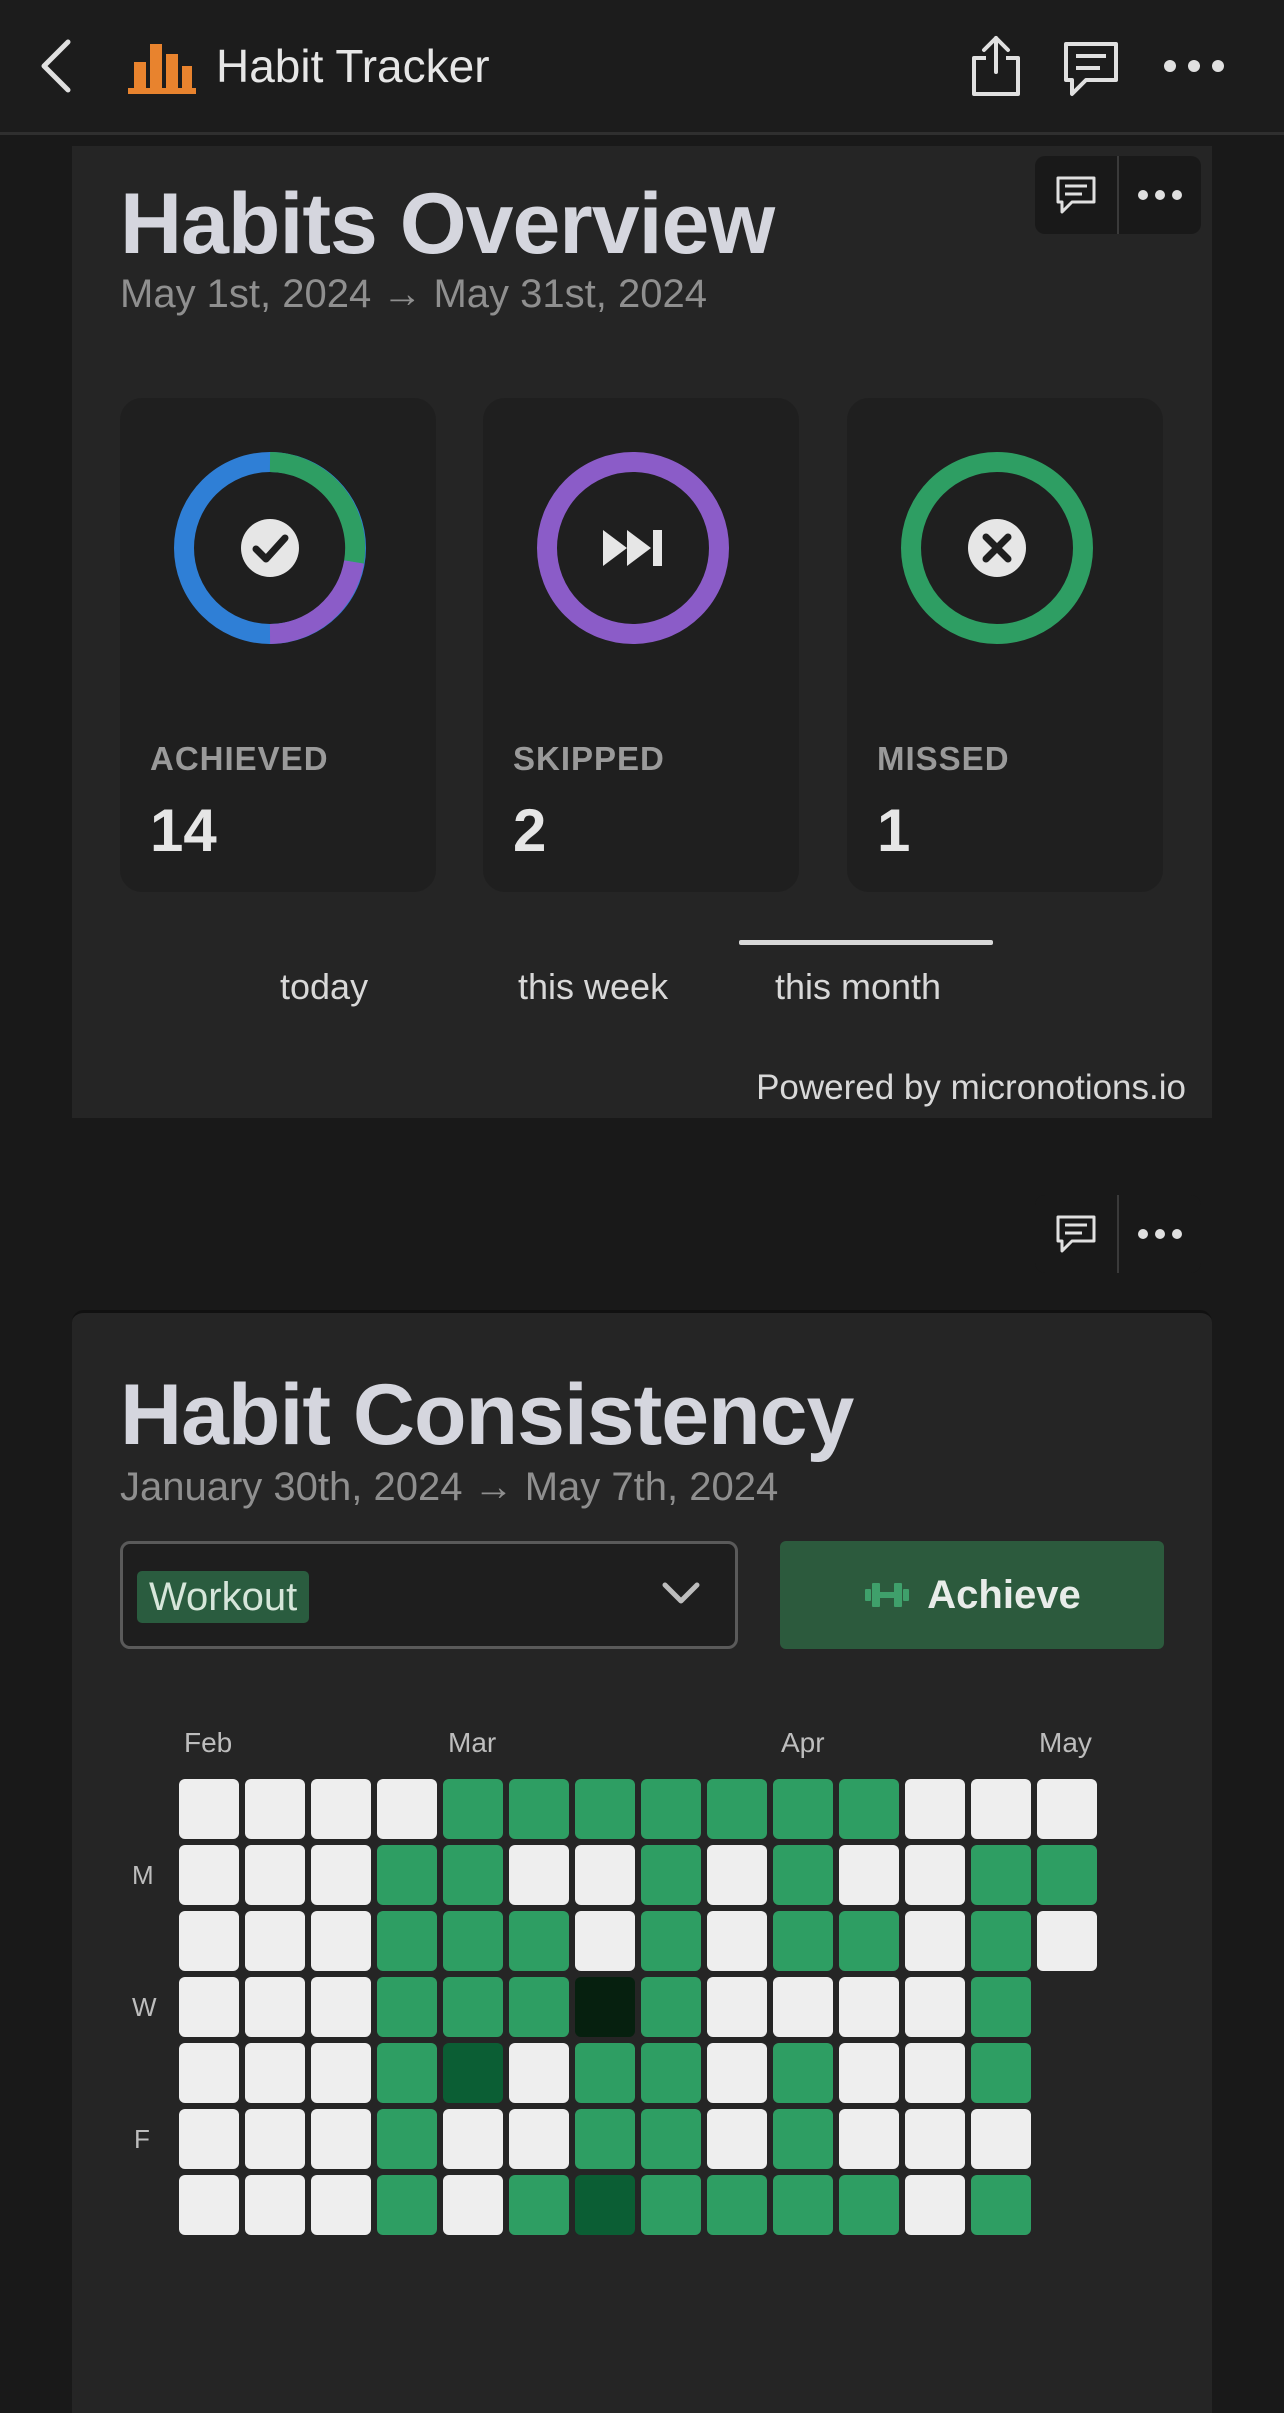 Image resolution: width=1284 pixels, height=2413 pixels. What do you see at coordinates (593, 987) in the screenshot?
I see `tab-this-week: this week` at bounding box center [593, 987].